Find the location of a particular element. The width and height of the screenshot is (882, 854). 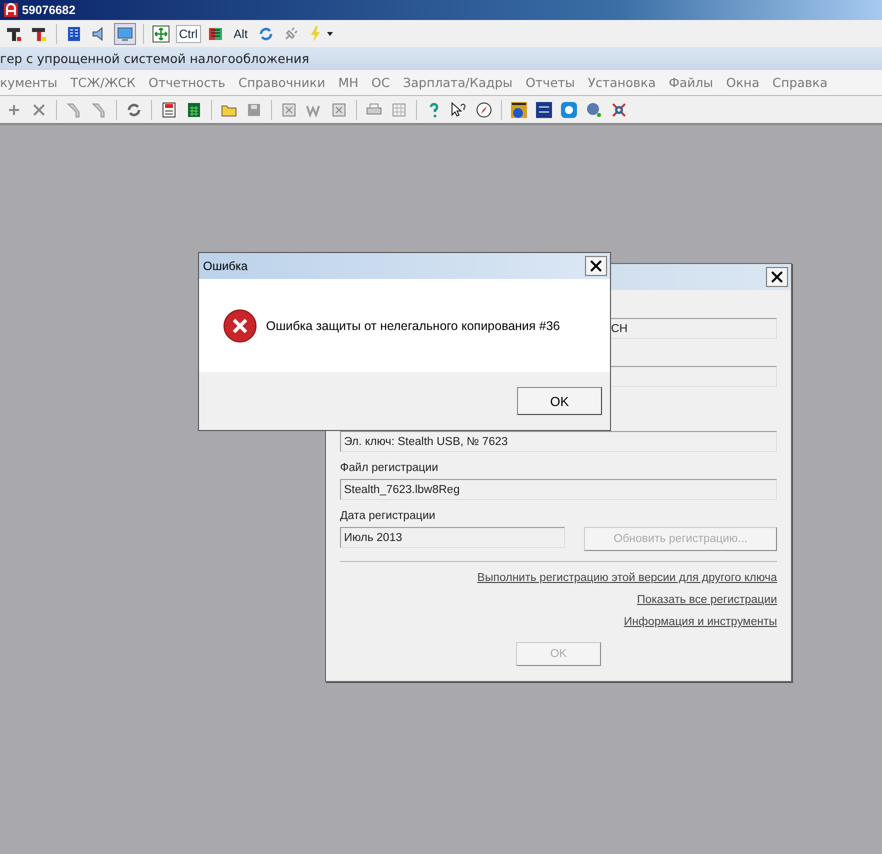

ok-button: OK is located at coordinates (559, 401).